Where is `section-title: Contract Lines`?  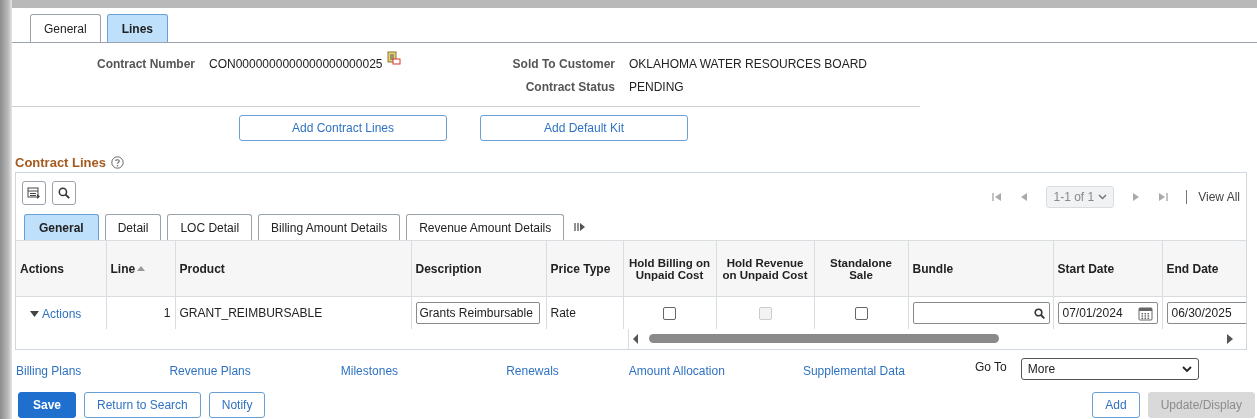
section-title: Contract Lines is located at coordinates (60, 162).